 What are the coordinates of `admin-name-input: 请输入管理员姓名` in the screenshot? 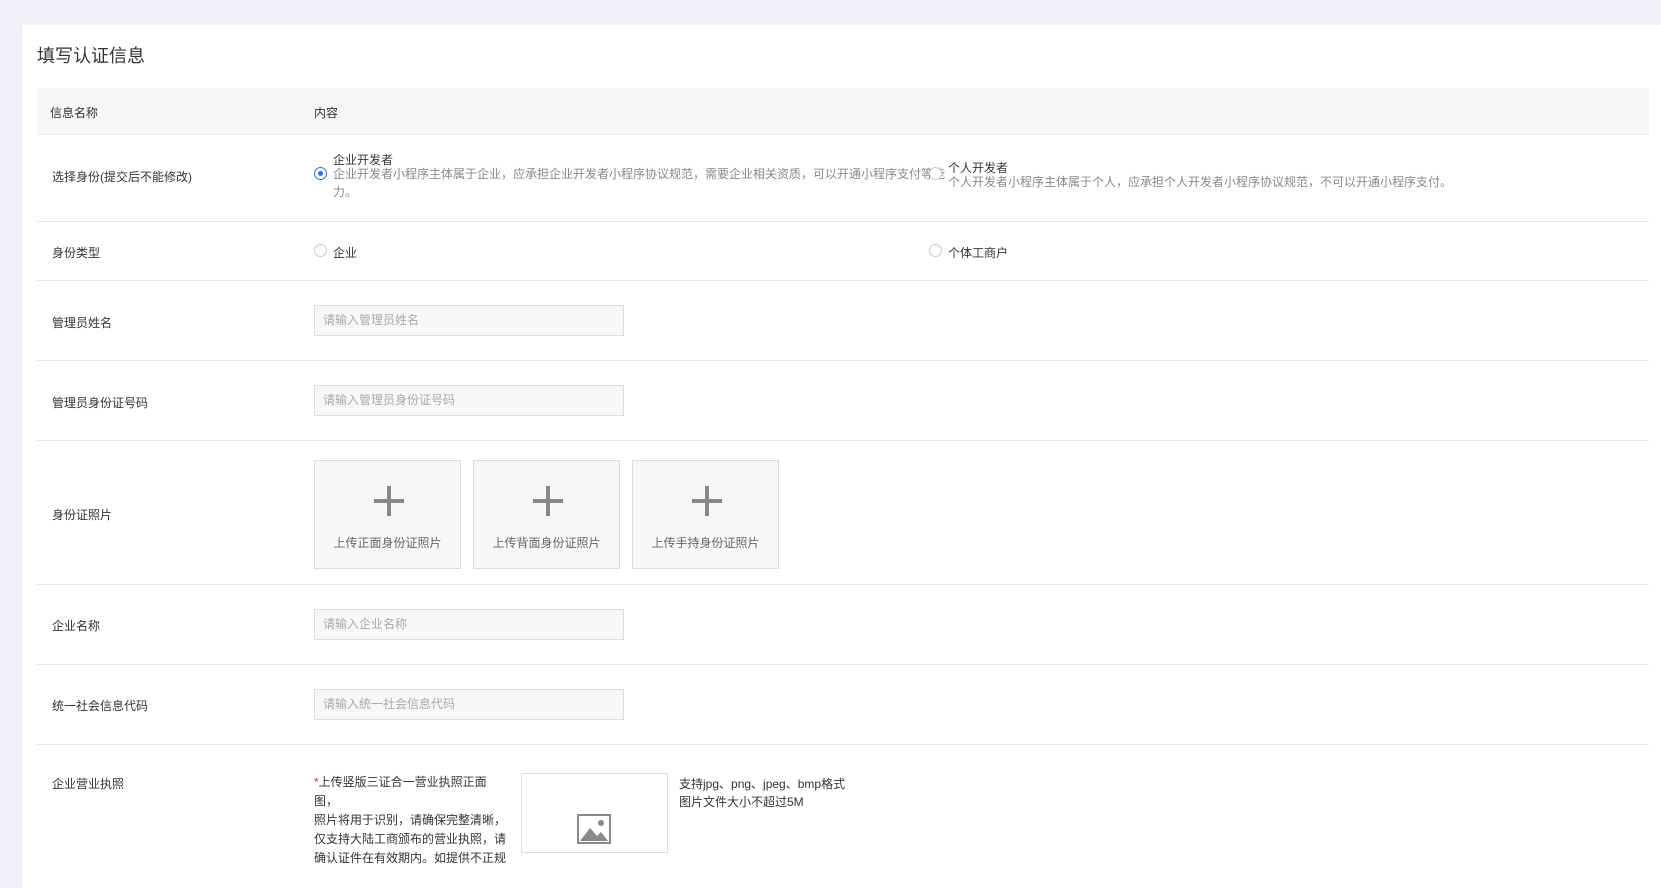 It's located at (469, 320).